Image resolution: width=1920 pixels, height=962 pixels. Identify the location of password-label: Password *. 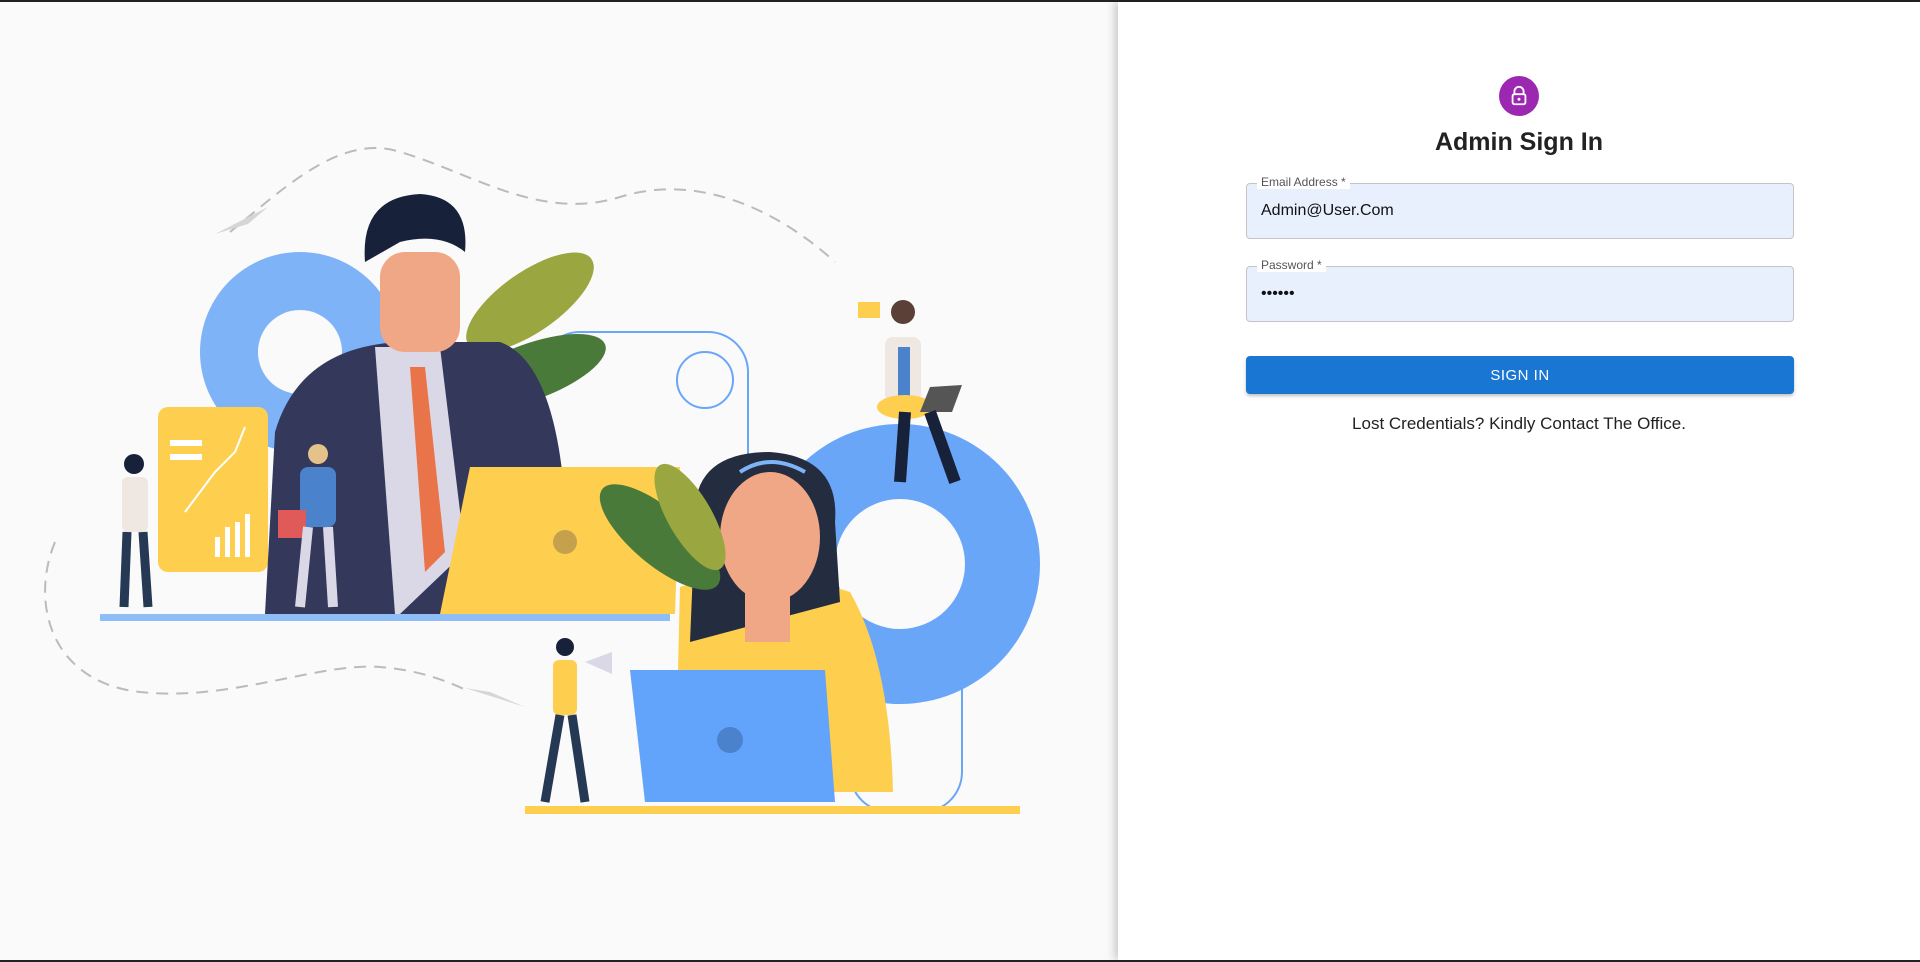
(1291, 265).